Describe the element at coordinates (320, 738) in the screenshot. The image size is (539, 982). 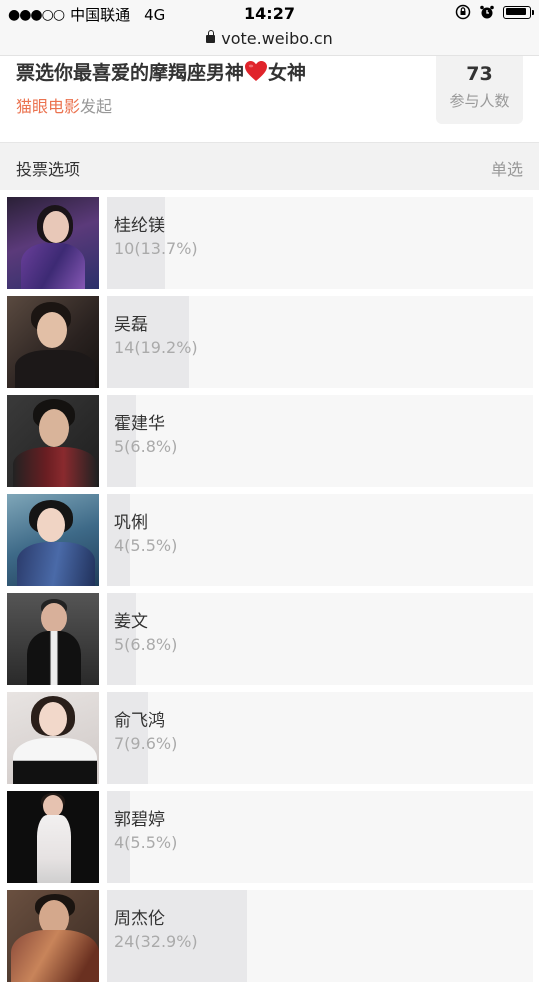
I see `option-bar: 俞飞鸿 7(9.6%)` at that location.